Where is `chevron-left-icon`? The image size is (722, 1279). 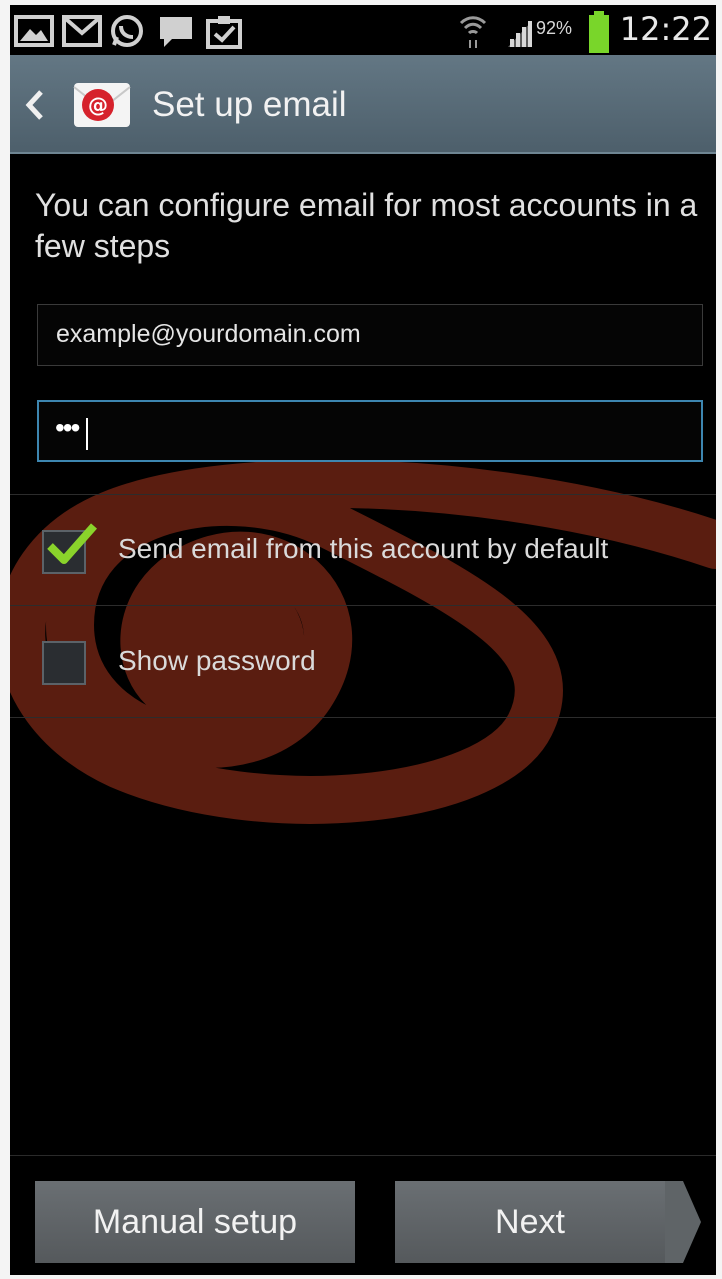 chevron-left-icon is located at coordinates (35, 105).